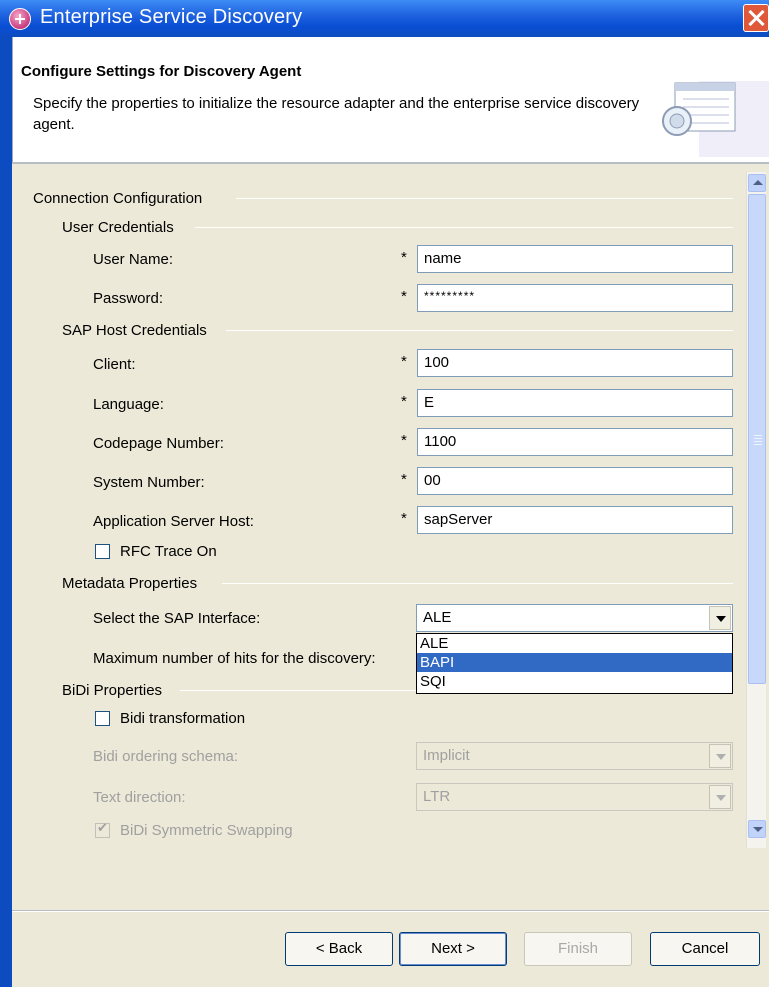 The width and height of the screenshot is (769, 987). Describe the element at coordinates (574, 643) in the screenshot. I see `dropdown-option-ale: ALE` at that location.